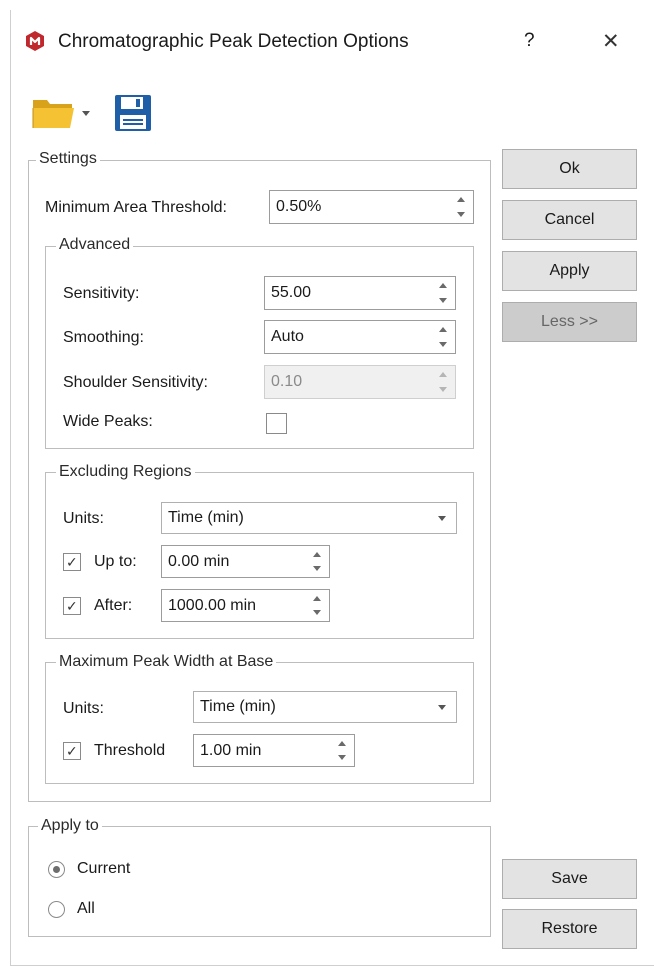 This screenshot has height=966, width=654. I want to click on max-peak-width-legend: Maximum Peak Width at Base, so click(166, 662).